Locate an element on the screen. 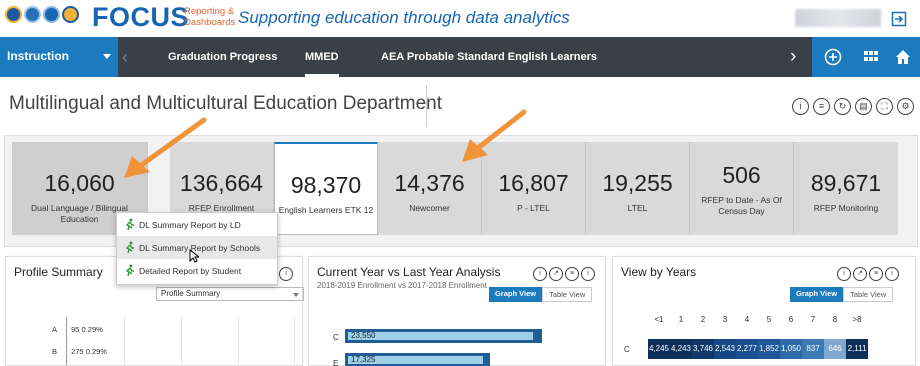  kpi-card-rfep-monitoring: 89,671 RFEP Monitoring is located at coordinates (846, 188).